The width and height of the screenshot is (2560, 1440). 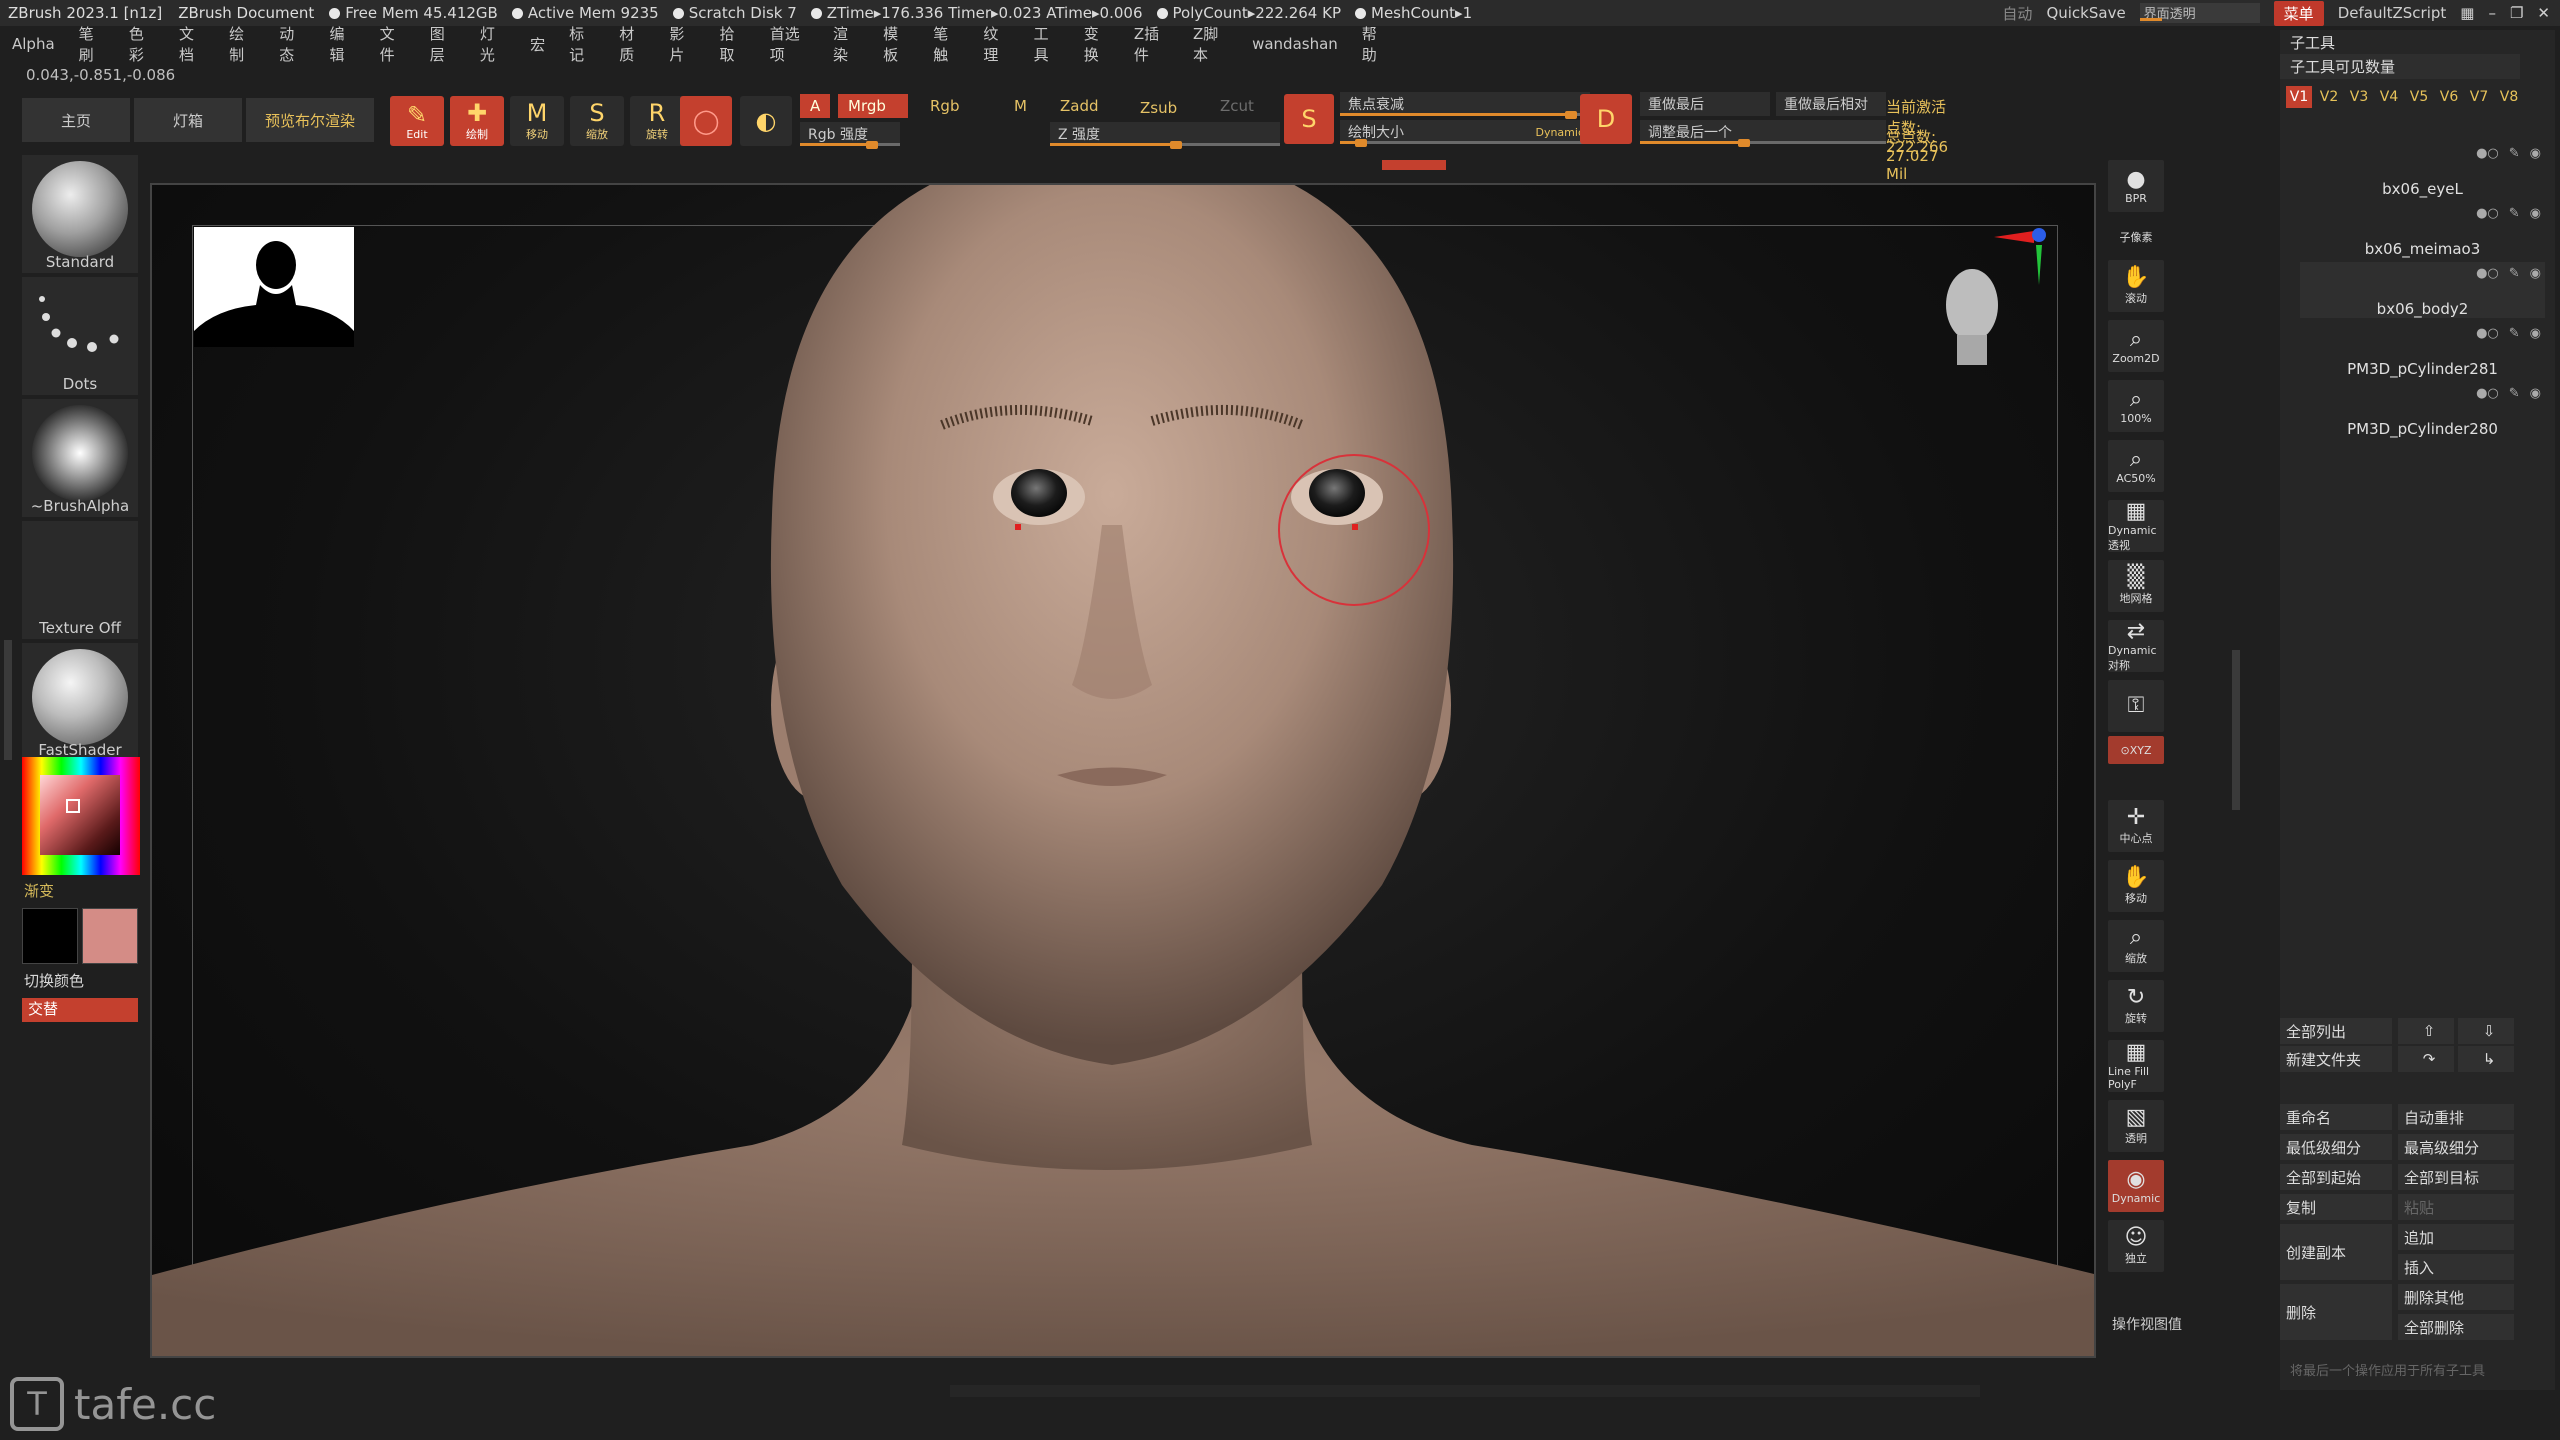 What do you see at coordinates (2136, 645) in the screenshot?
I see `symmetry-button: ⇄ Dynamic 对称` at bounding box center [2136, 645].